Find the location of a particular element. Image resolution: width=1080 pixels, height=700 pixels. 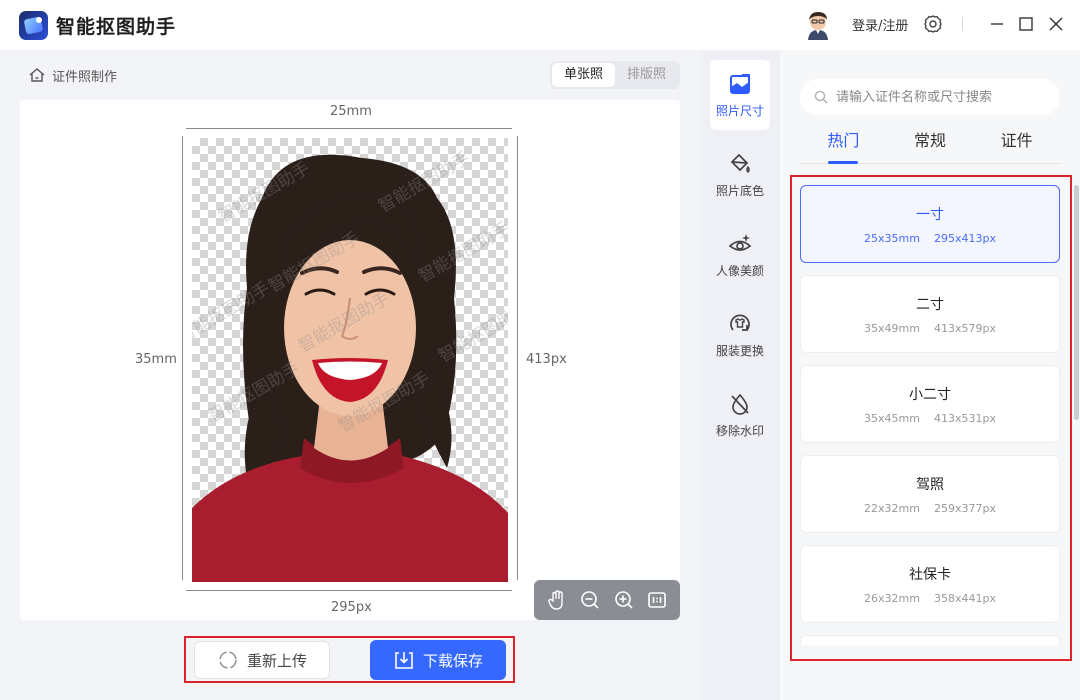

eye-sparkle-icon is located at coordinates (740, 242).